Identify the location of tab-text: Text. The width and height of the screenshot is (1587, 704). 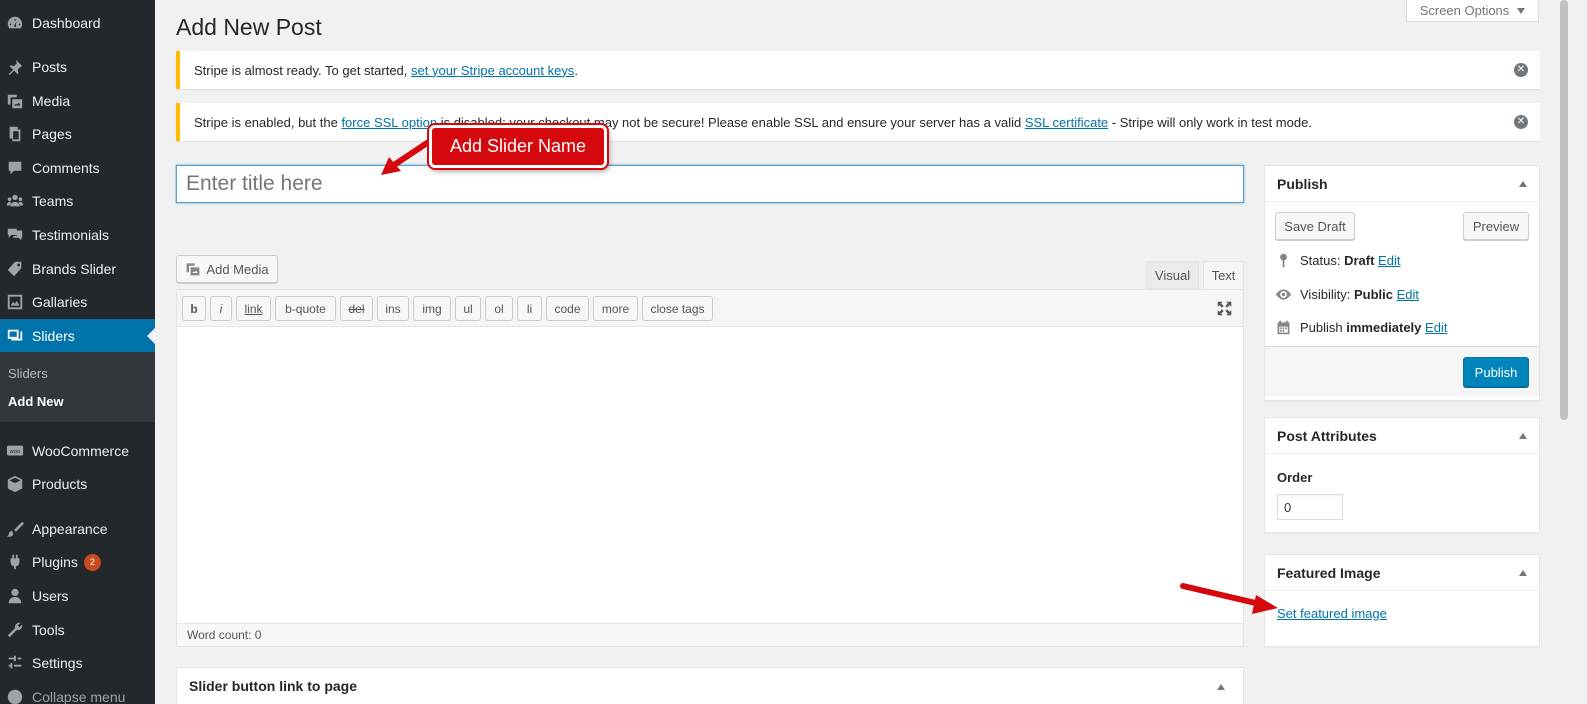
(1223, 275).